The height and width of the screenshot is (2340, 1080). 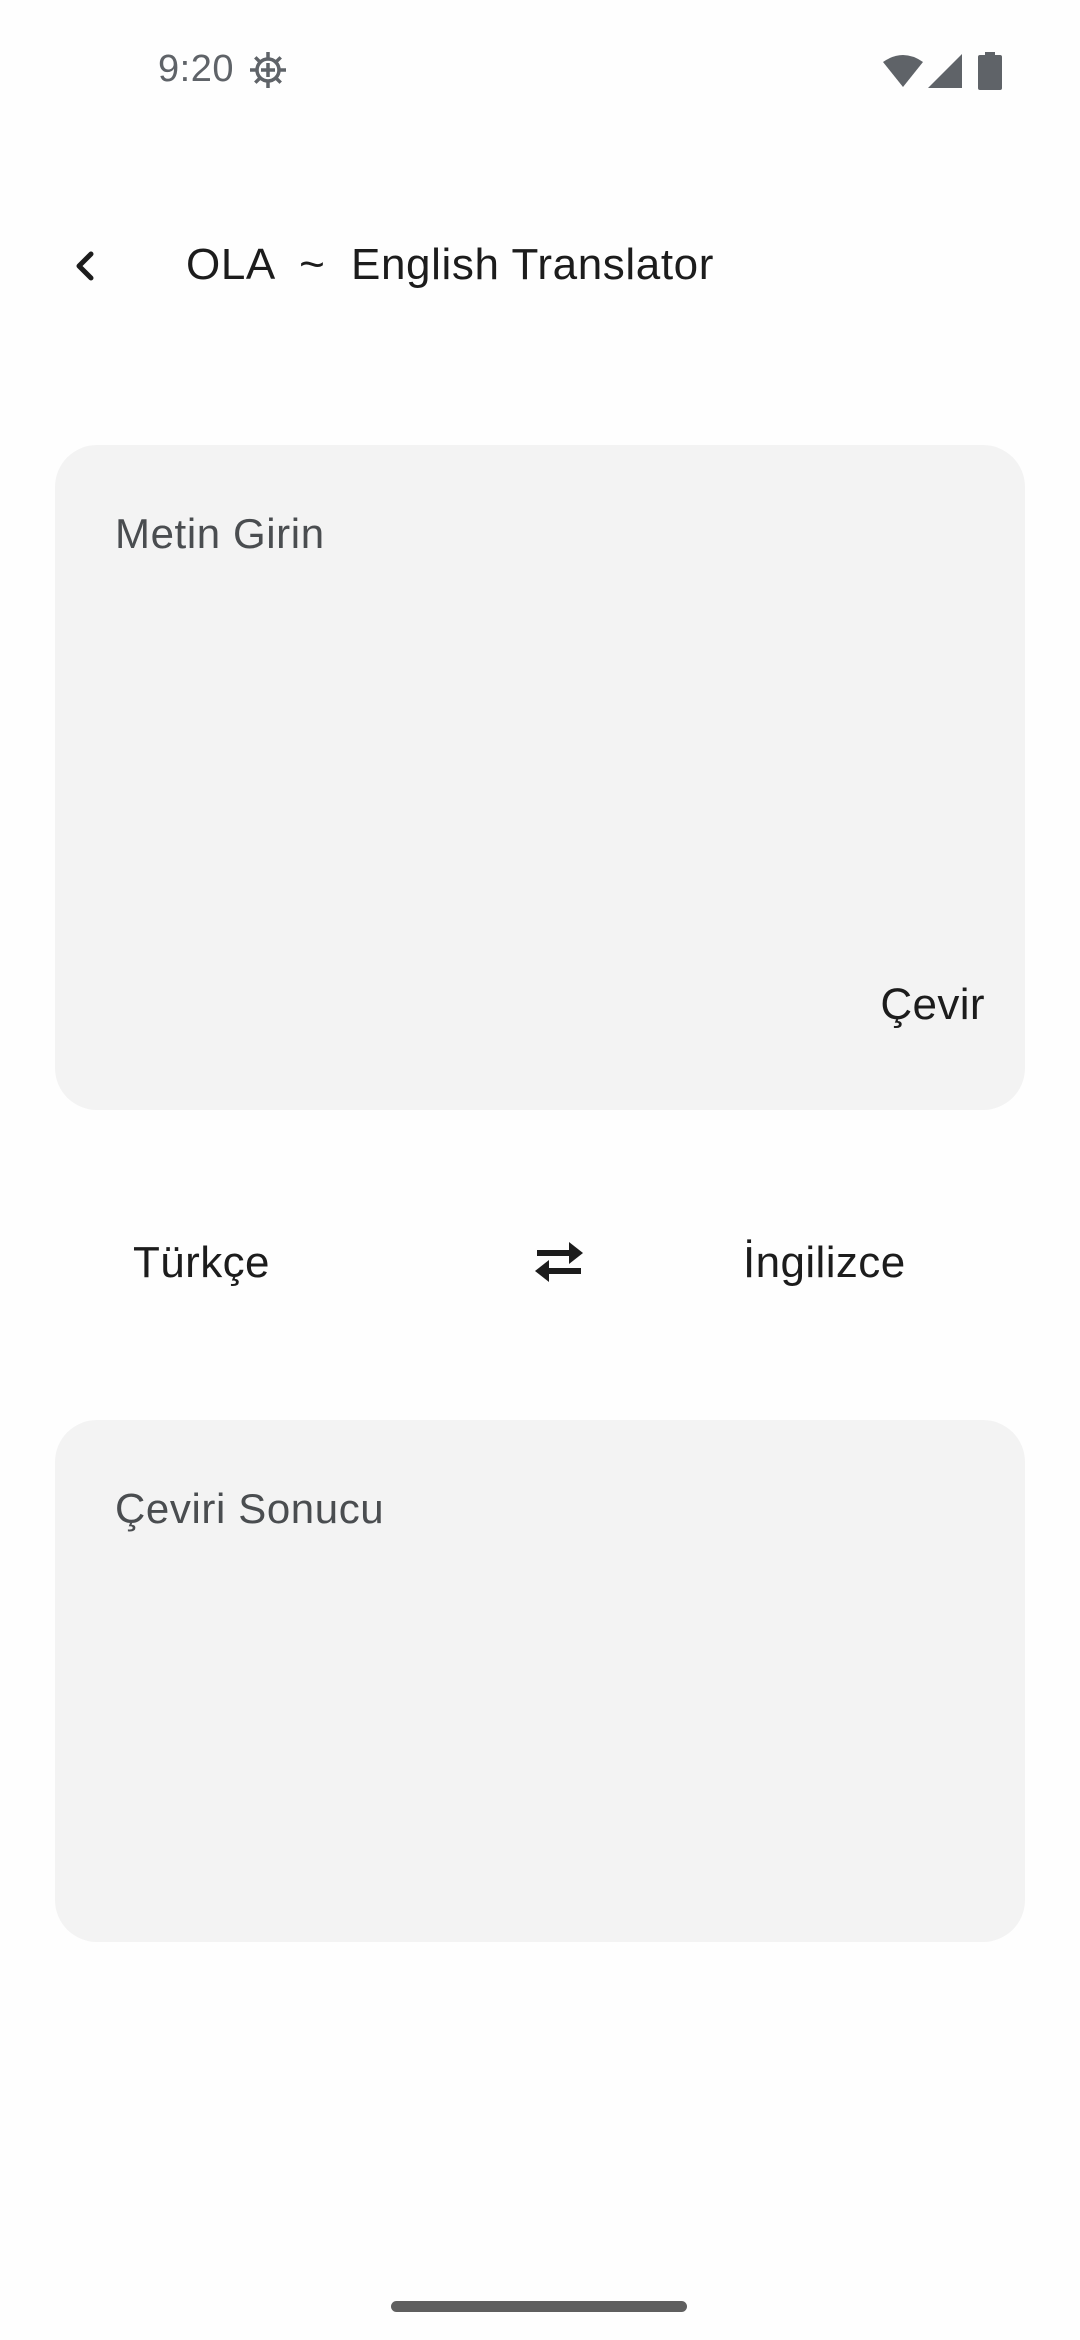 What do you see at coordinates (539, 2306) in the screenshot?
I see `gesture-navigation-bar` at bounding box center [539, 2306].